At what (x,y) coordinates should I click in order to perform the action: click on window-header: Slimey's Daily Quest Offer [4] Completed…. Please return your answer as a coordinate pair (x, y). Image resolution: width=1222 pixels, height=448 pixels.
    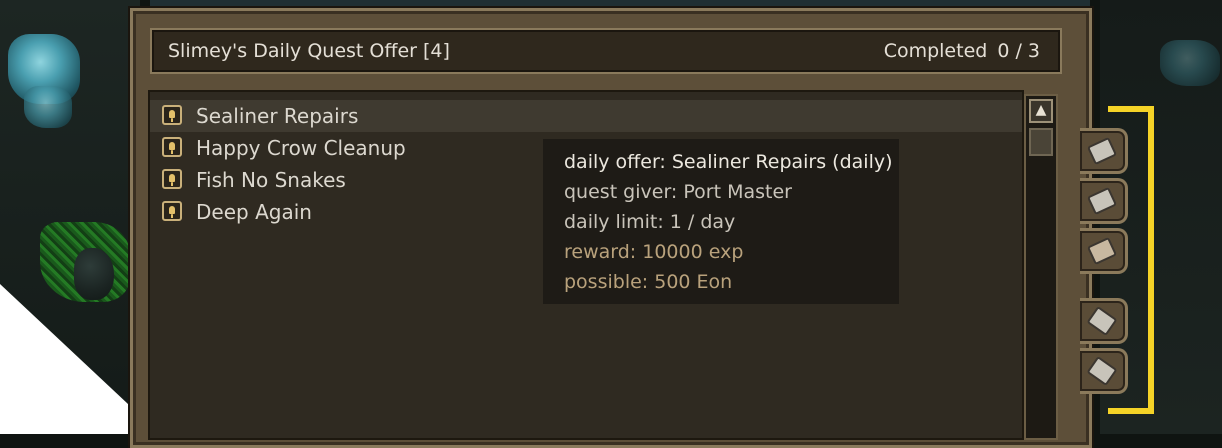
    Looking at the image, I should click on (606, 51).